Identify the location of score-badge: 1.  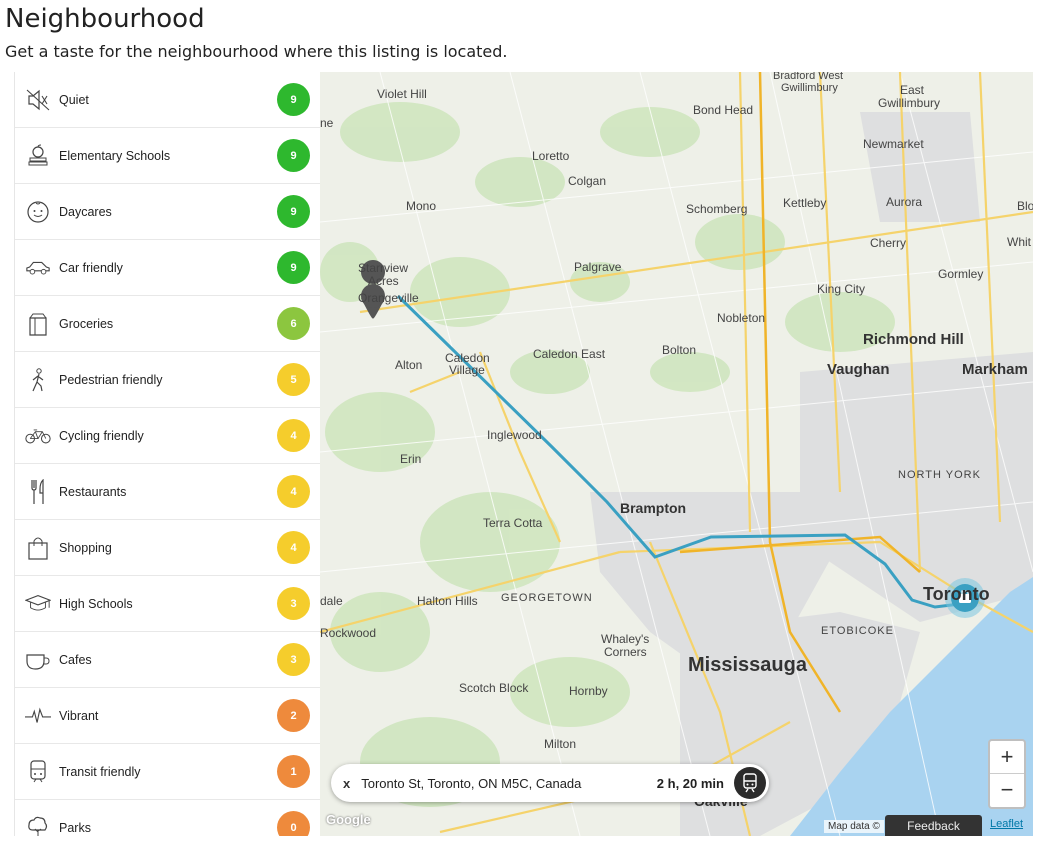
(293, 771).